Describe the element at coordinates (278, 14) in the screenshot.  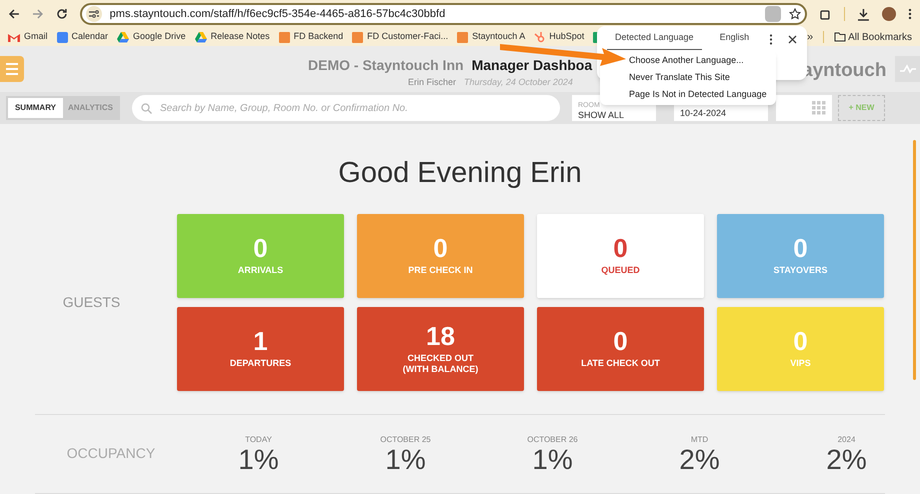
I see `url-text: pms.stayntouch.com/staff/h/f6ec9cf5-354e-4465-a816-57bc4c30bbfd` at that location.